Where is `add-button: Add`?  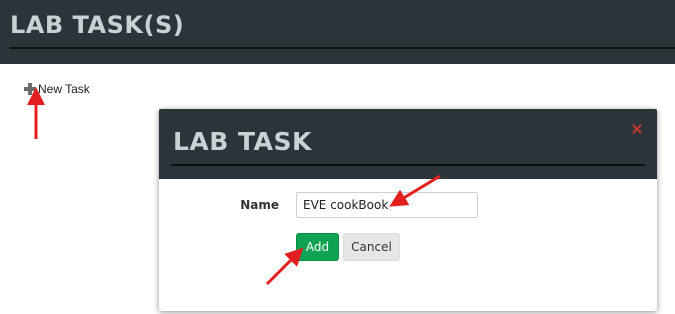 add-button: Add is located at coordinates (317, 247).